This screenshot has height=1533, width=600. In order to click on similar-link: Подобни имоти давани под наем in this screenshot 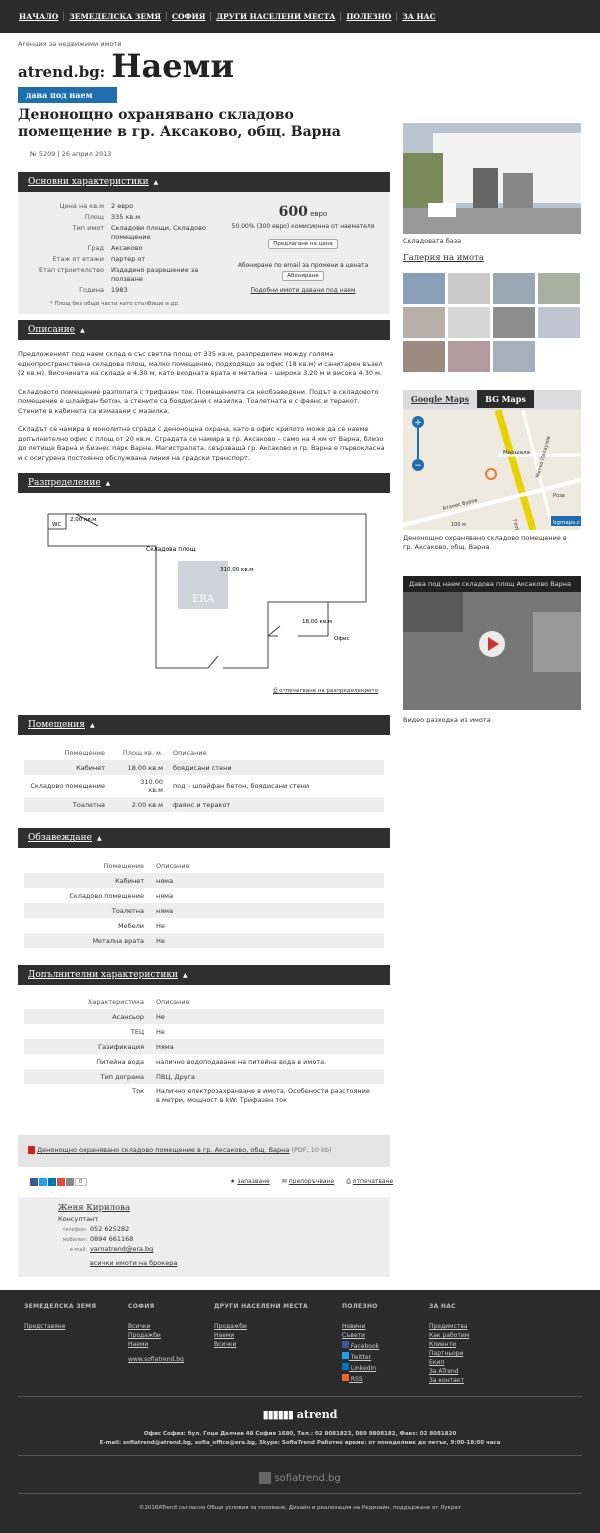, I will do `click(303, 290)`.